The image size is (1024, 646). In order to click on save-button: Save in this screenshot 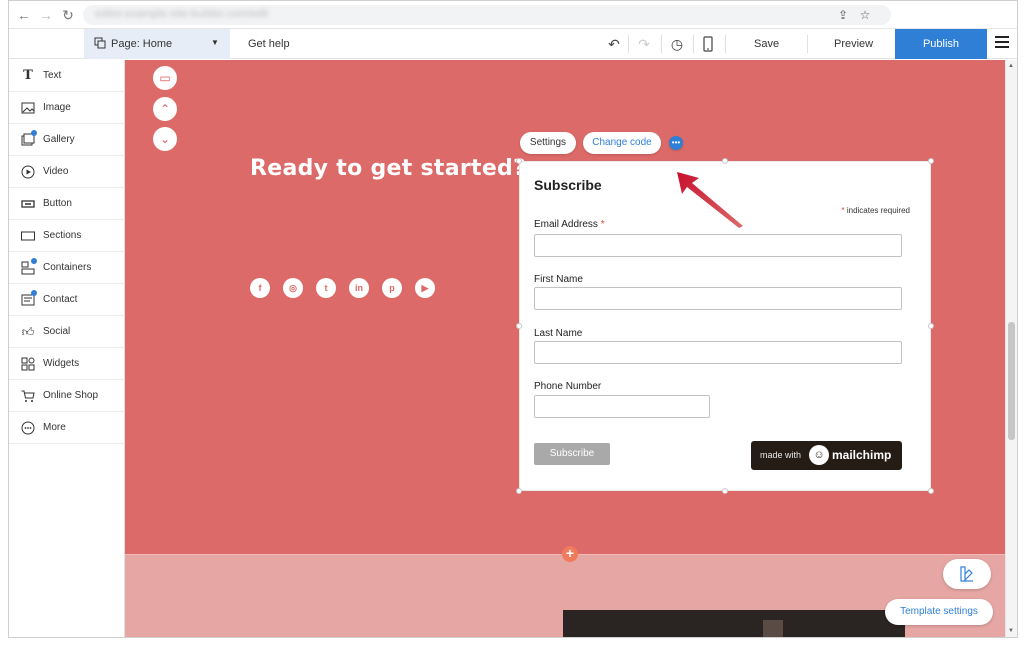, I will do `click(766, 44)`.